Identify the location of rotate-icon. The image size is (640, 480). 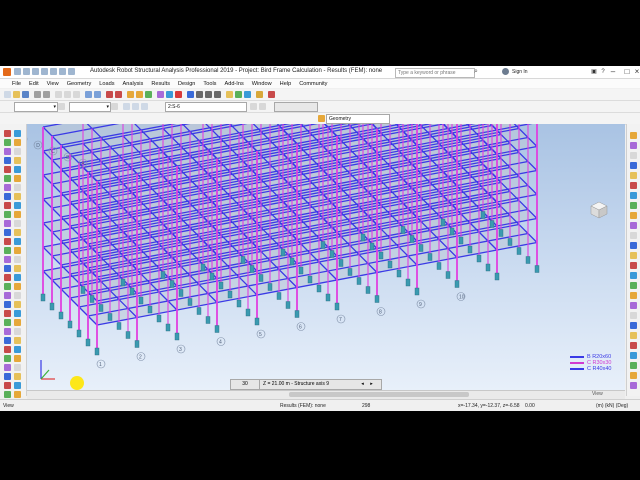
(217, 94).